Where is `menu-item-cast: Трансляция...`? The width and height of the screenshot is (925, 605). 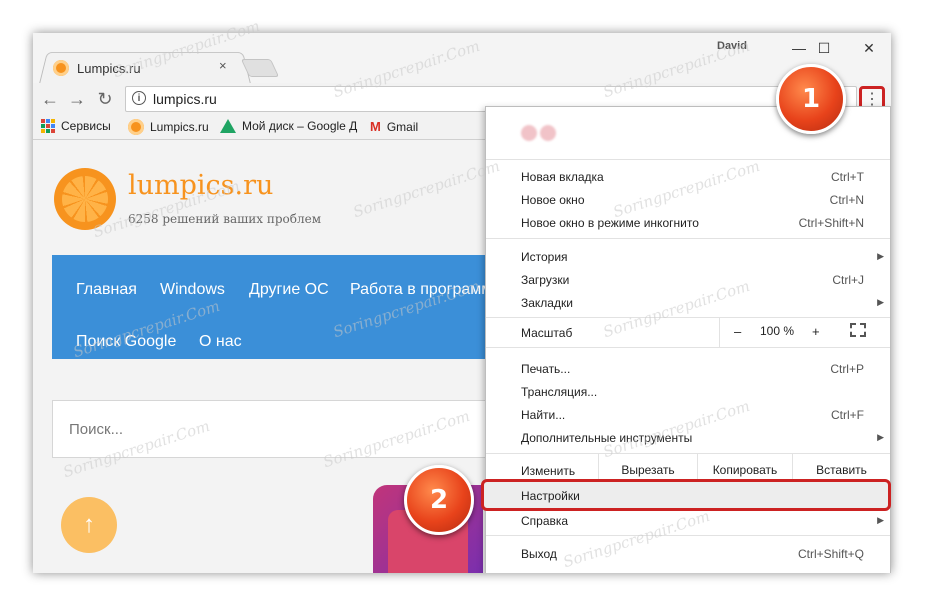
menu-item-cast: Трансляция... is located at coordinates (688, 392).